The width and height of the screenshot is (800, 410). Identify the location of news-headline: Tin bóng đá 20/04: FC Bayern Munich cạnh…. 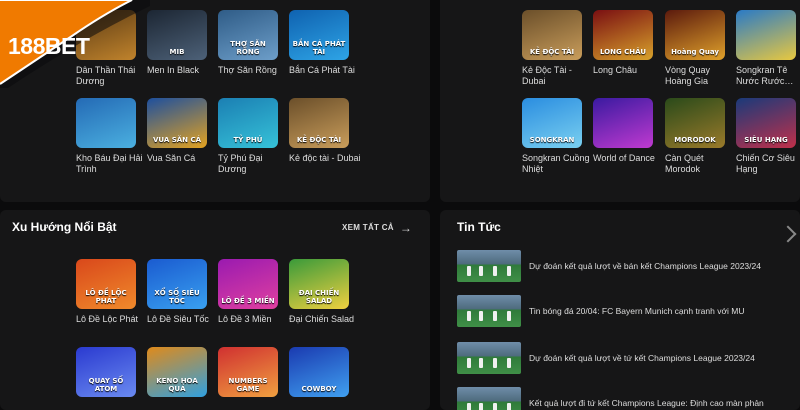
(637, 311).